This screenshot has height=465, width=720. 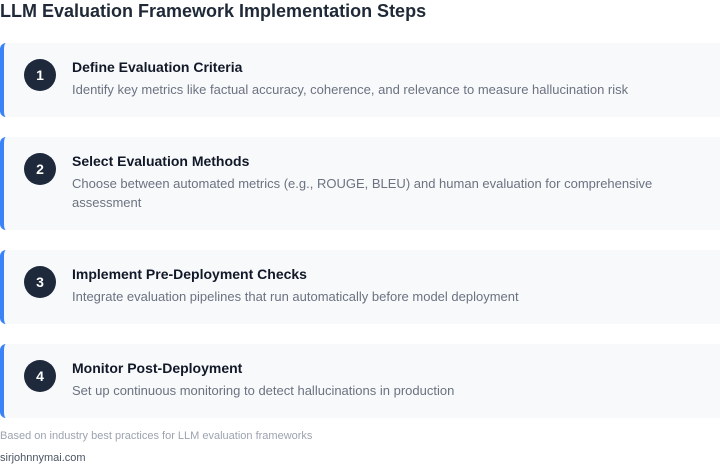 What do you see at coordinates (40, 169) in the screenshot?
I see `step-number-badge: 2` at bounding box center [40, 169].